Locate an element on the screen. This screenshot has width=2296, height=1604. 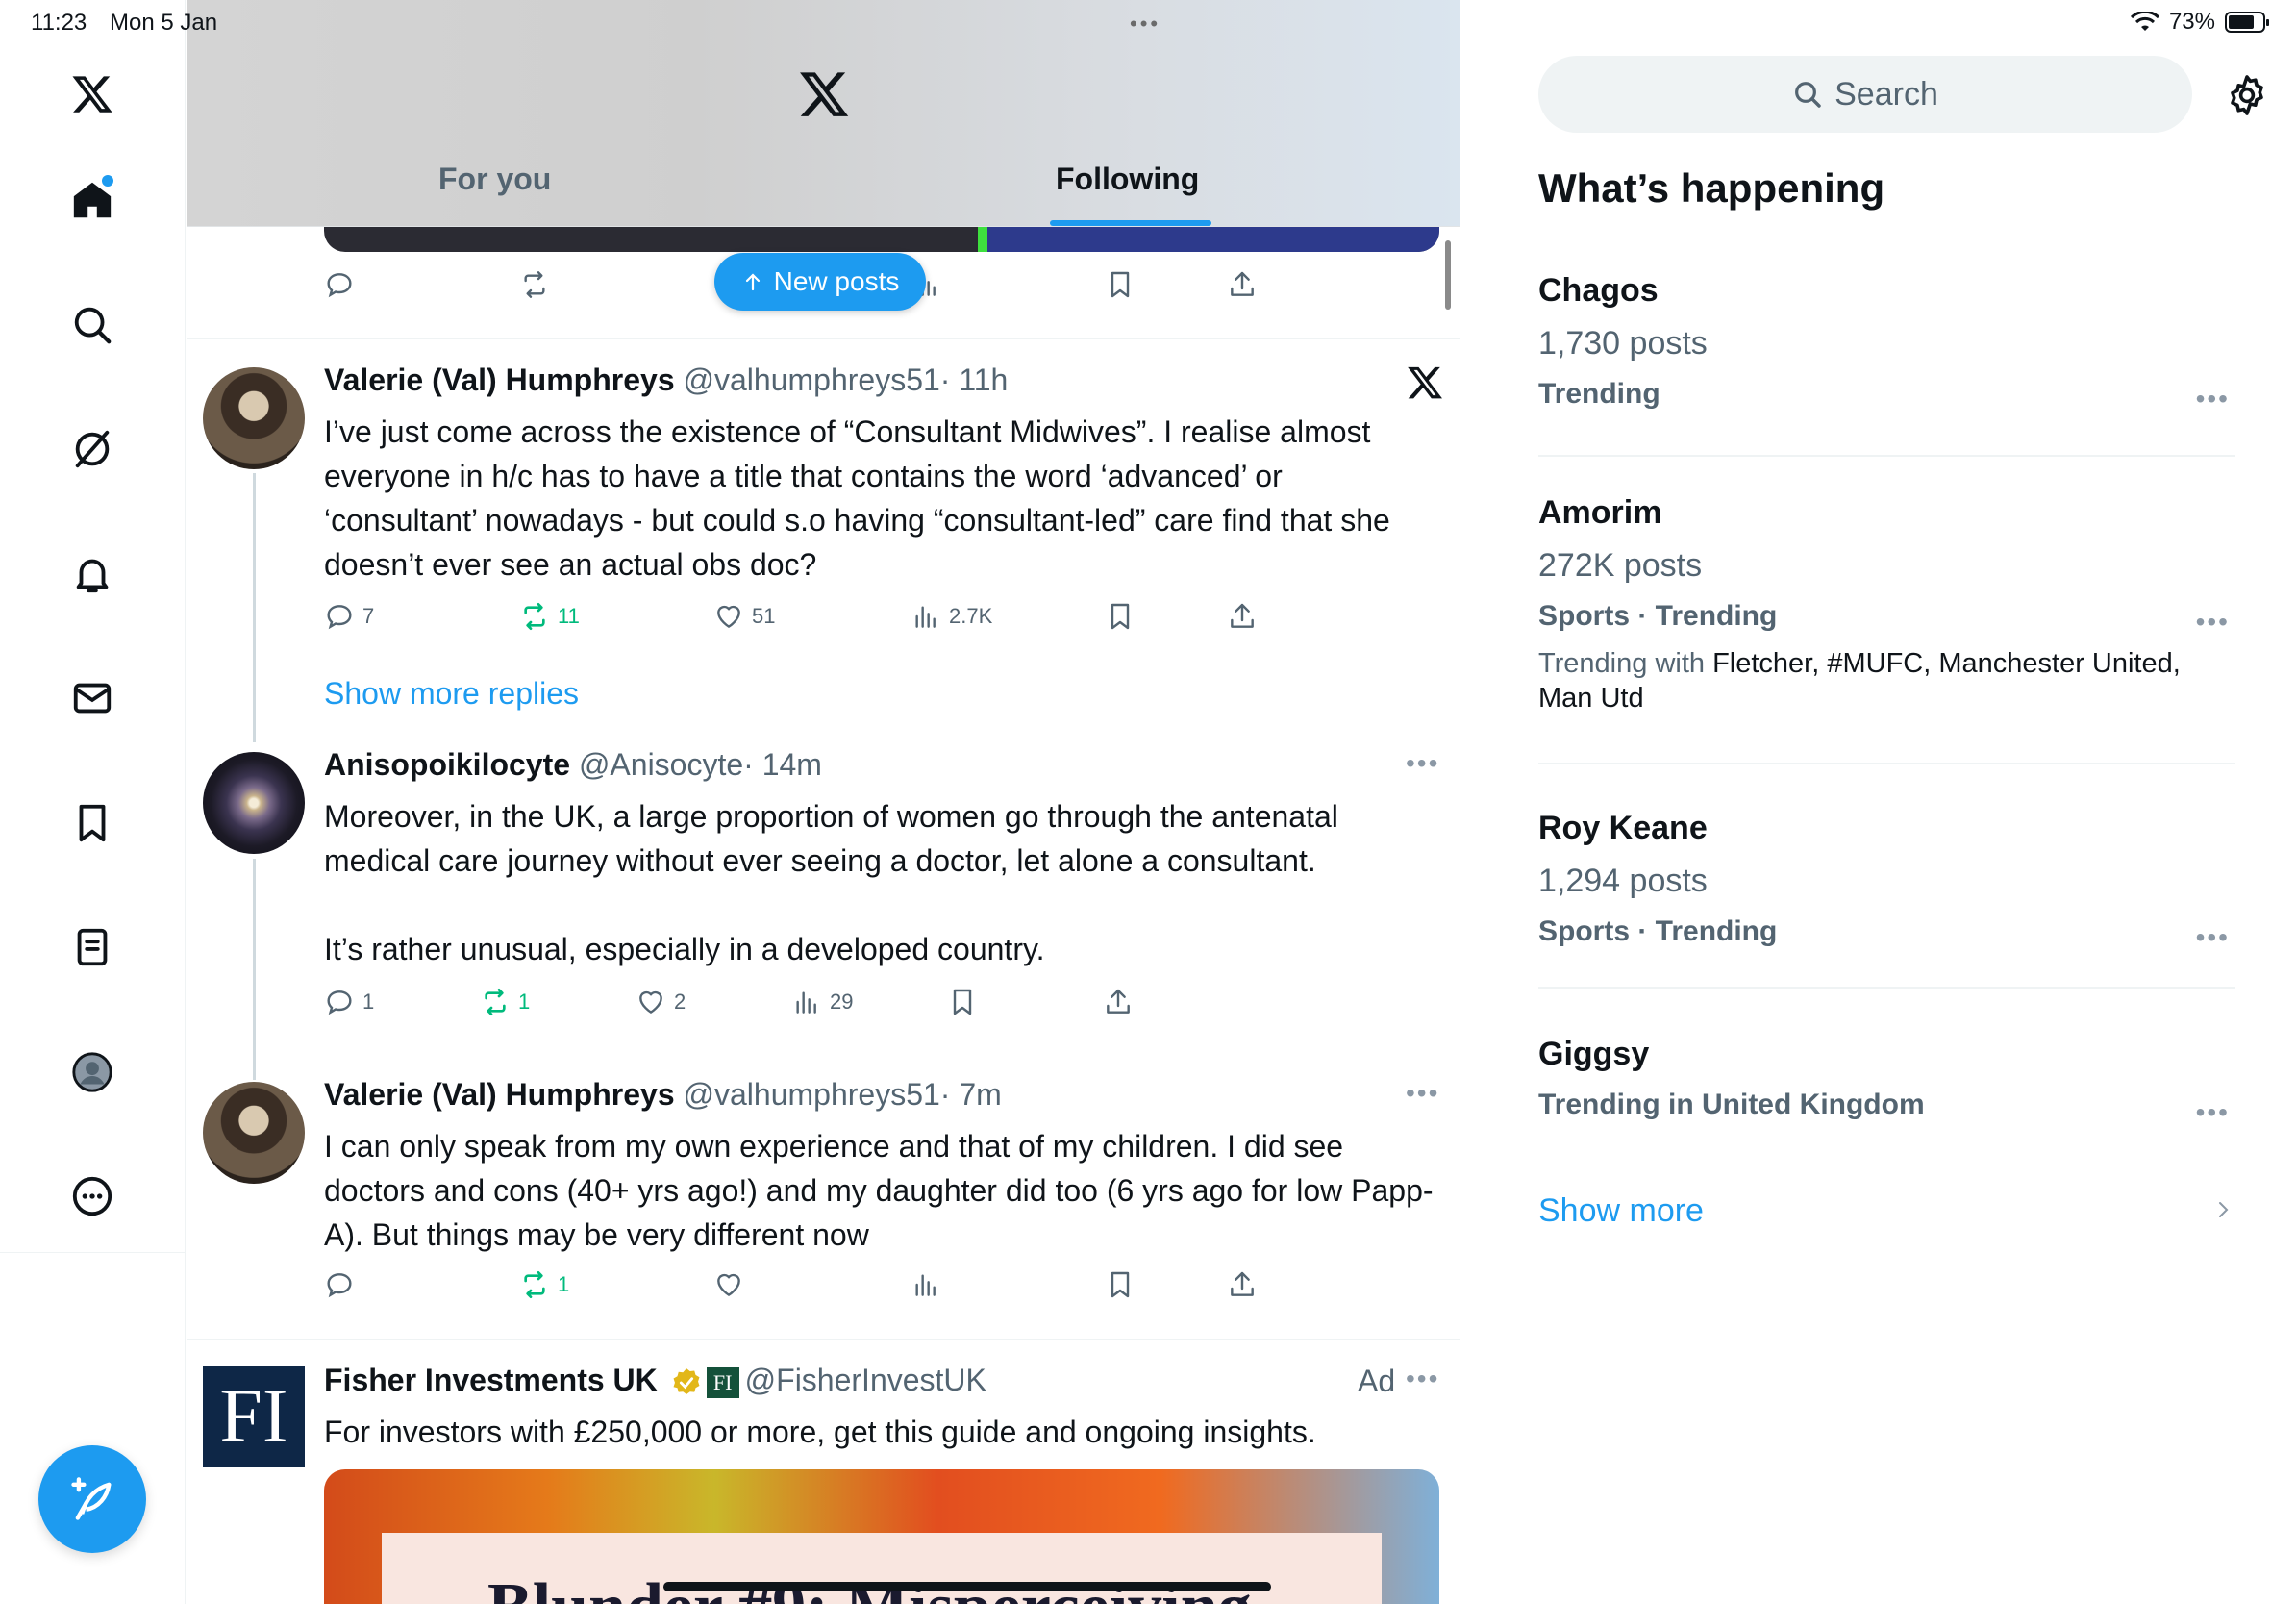
nav-divider is located at coordinates (93, 1252).